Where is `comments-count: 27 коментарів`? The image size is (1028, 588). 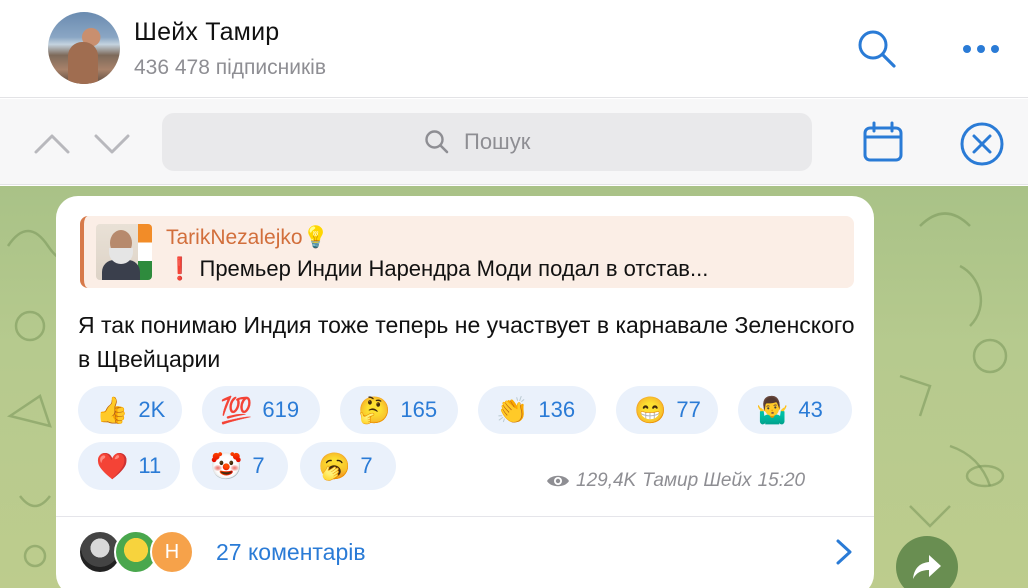
comments-count: 27 коментарів is located at coordinates (291, 552).